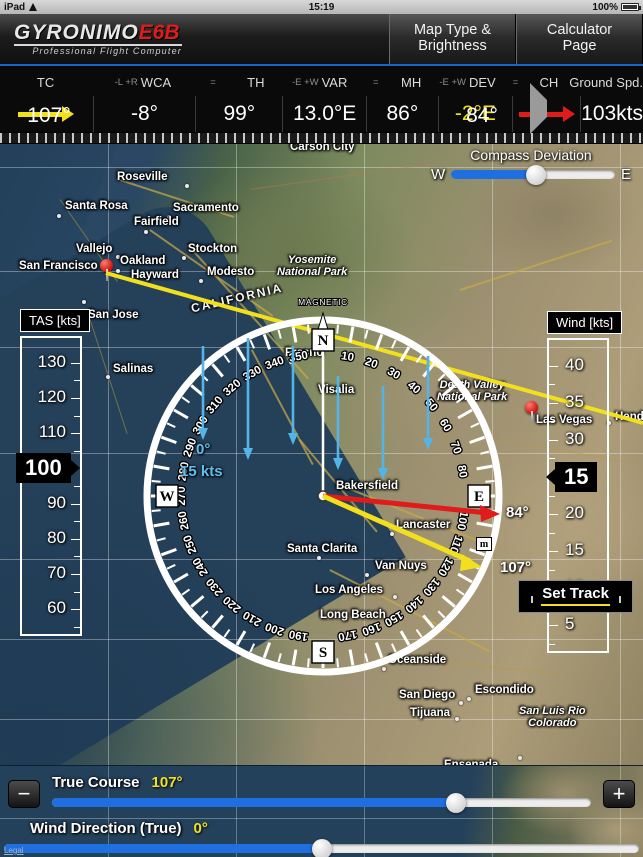 The height and width of the screenshot is (857, 643). Describe the element at coordinates (371, 364) in the screenshot. I see `rose-degree-label: 20` at that location.